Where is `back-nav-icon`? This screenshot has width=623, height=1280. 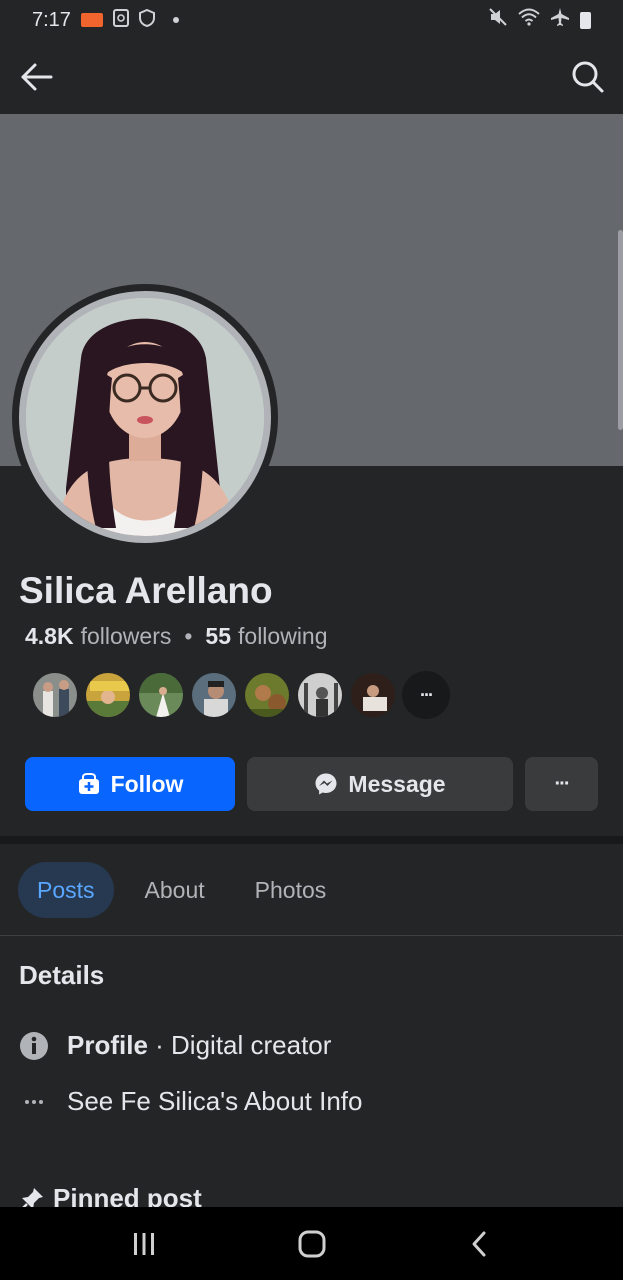
back-nav-icon is located at coordinates (480, 1244).